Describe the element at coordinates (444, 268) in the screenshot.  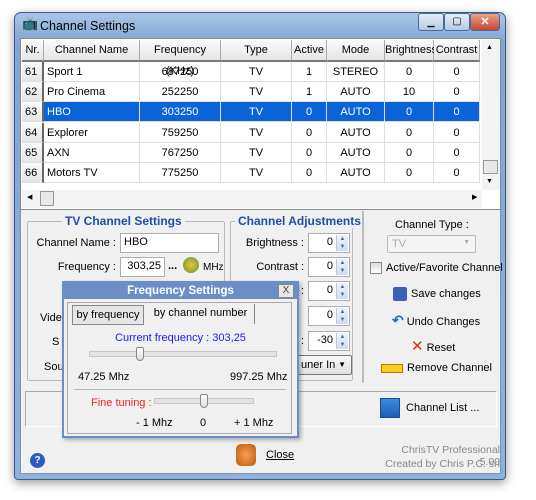
I see `active-favorite-label: Active/Favorite Channel` at that location.